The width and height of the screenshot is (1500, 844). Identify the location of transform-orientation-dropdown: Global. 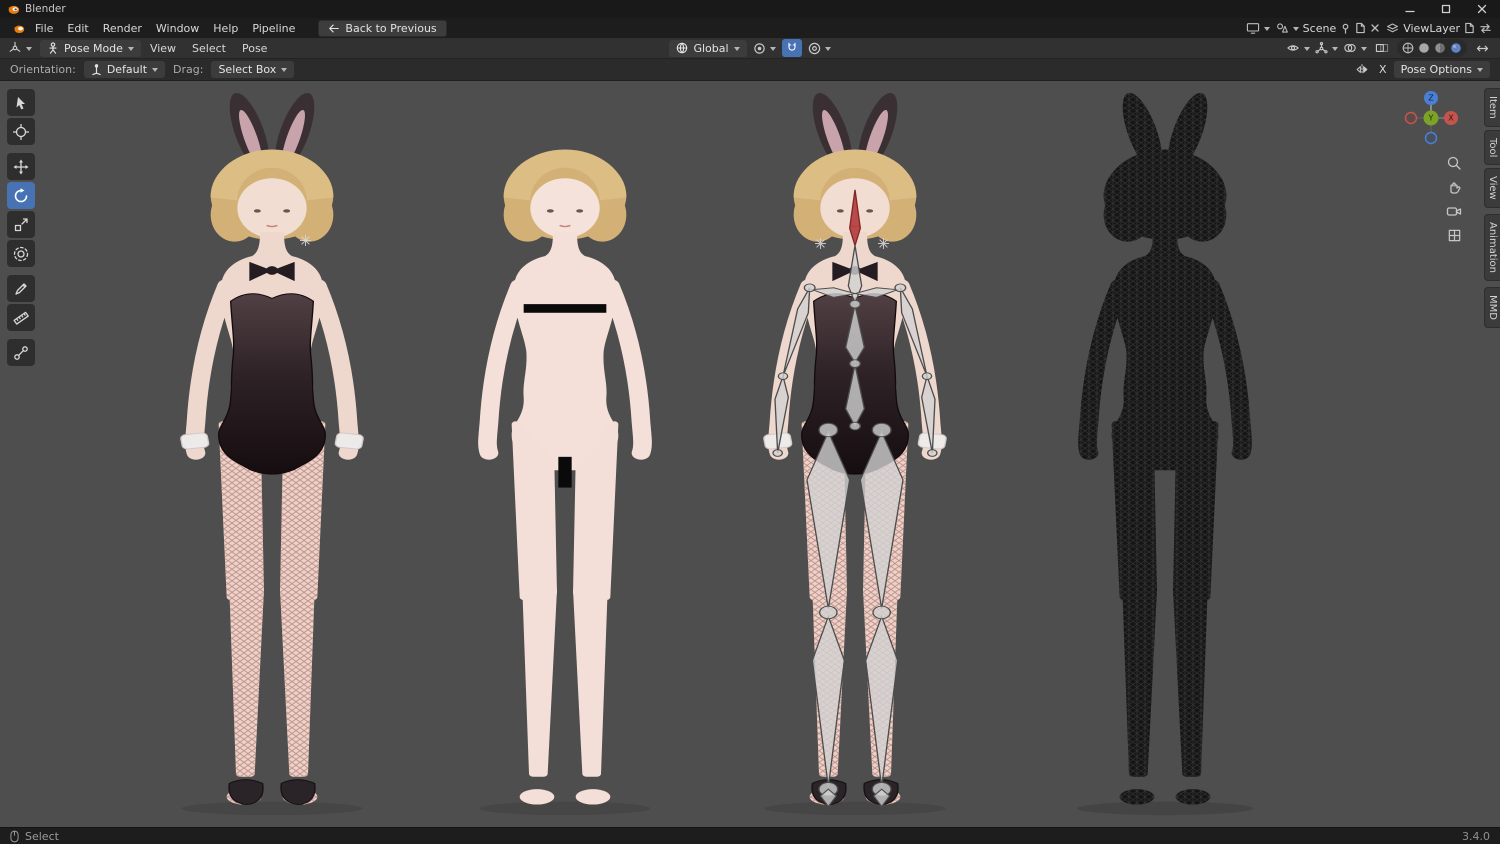
(708, 48).